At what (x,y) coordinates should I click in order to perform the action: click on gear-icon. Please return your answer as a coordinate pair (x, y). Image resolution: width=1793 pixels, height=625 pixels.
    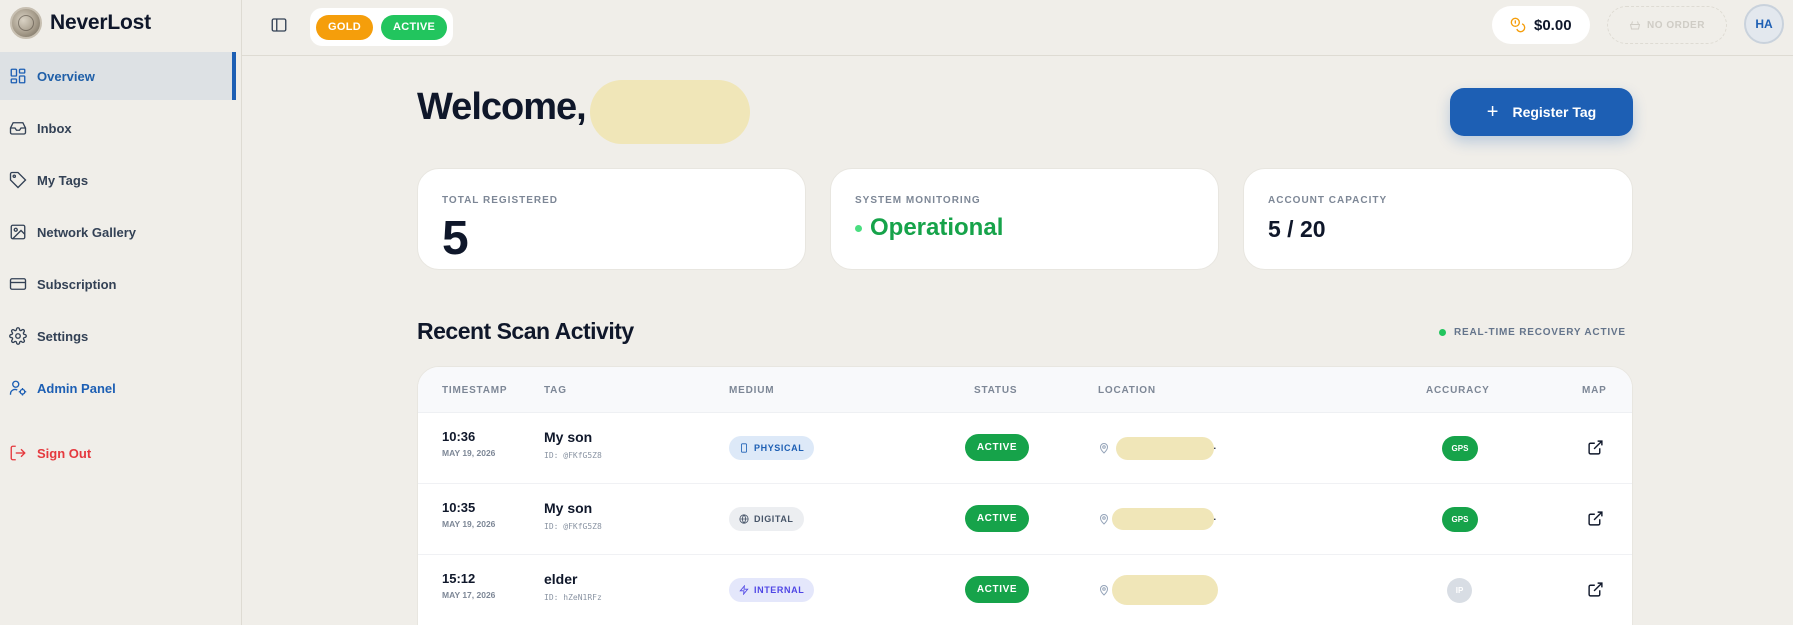
    Looking at the image, I should click on (18, 336).